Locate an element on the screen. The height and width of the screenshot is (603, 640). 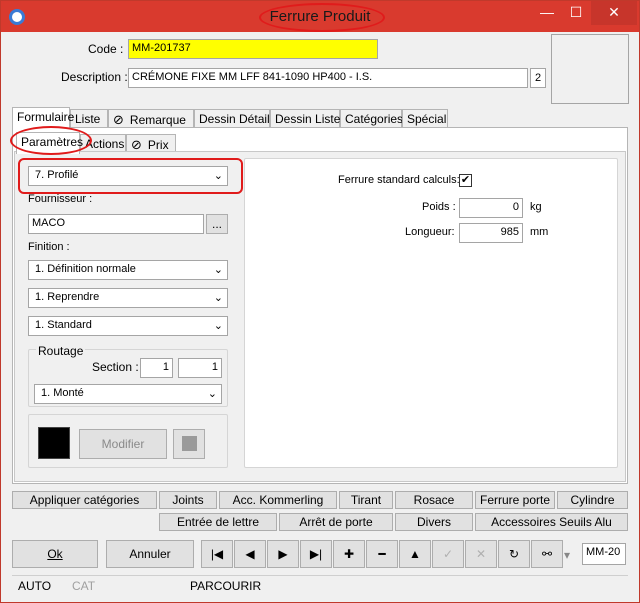
paperclip-icon: ⊘ is located at coordinates (118, 119).